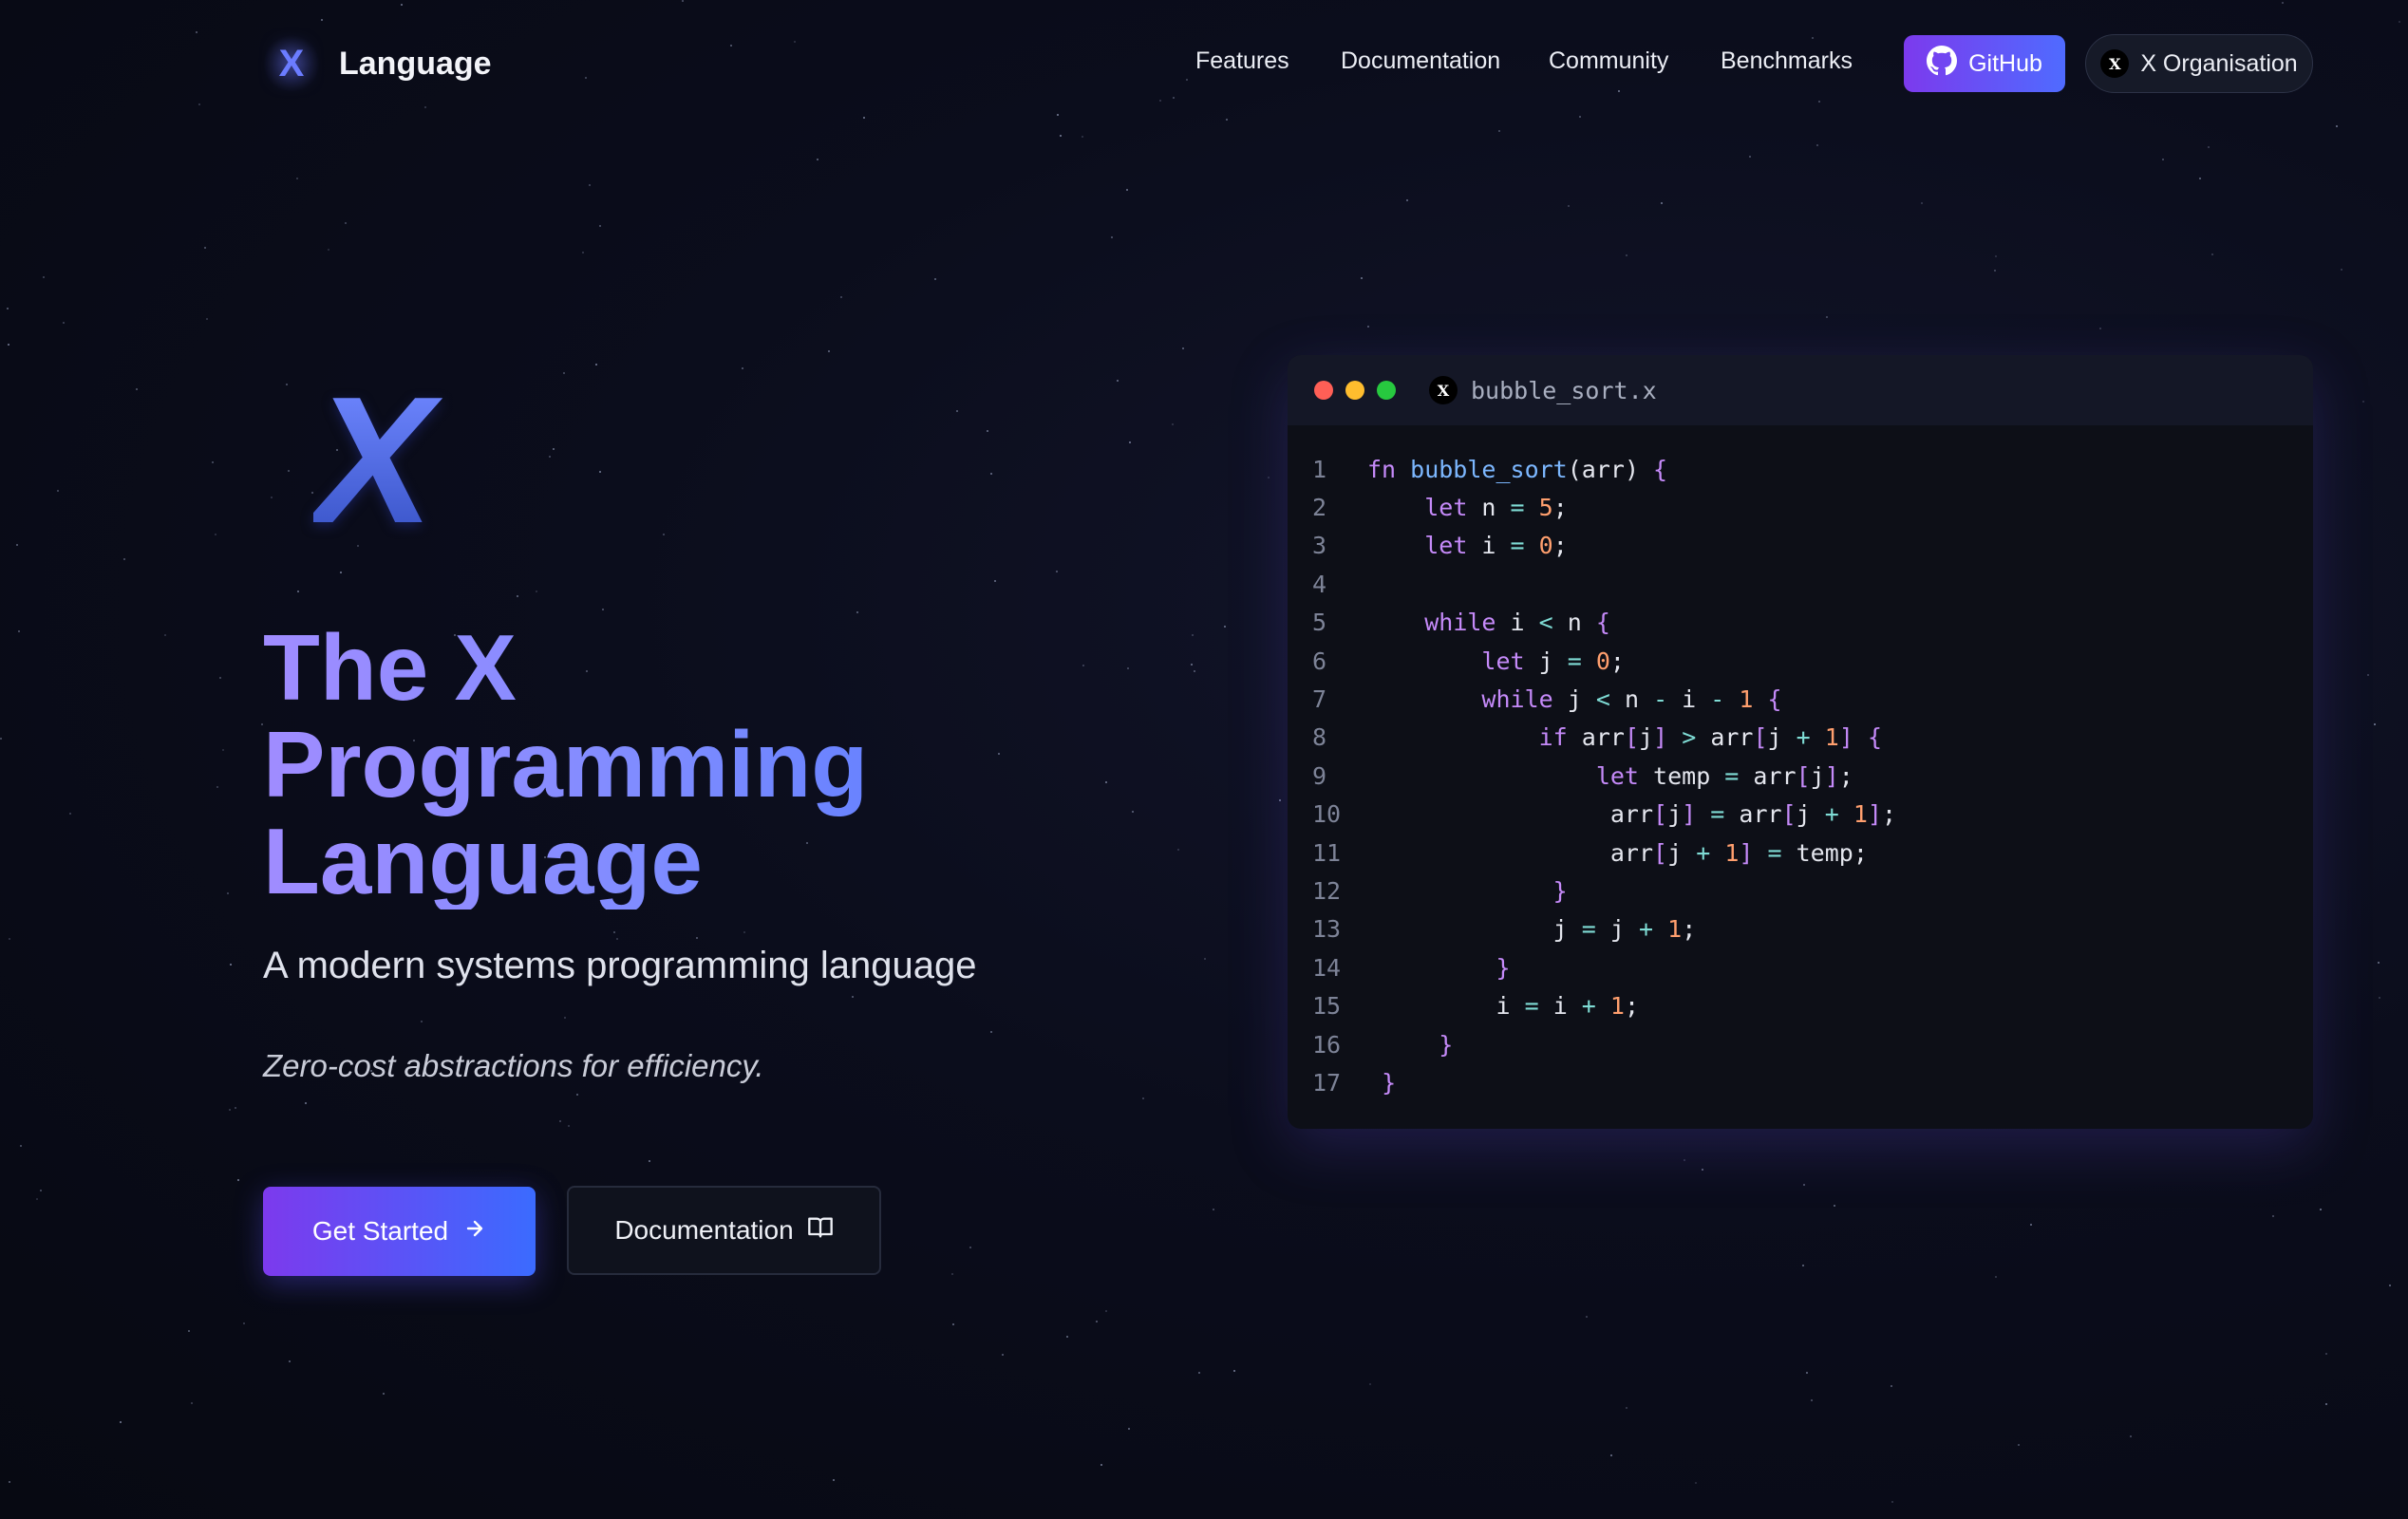 Image resolution: width=2408 pixels, height=1519 pixels. I want to click on code-token: (arr), so click(1610, 469).